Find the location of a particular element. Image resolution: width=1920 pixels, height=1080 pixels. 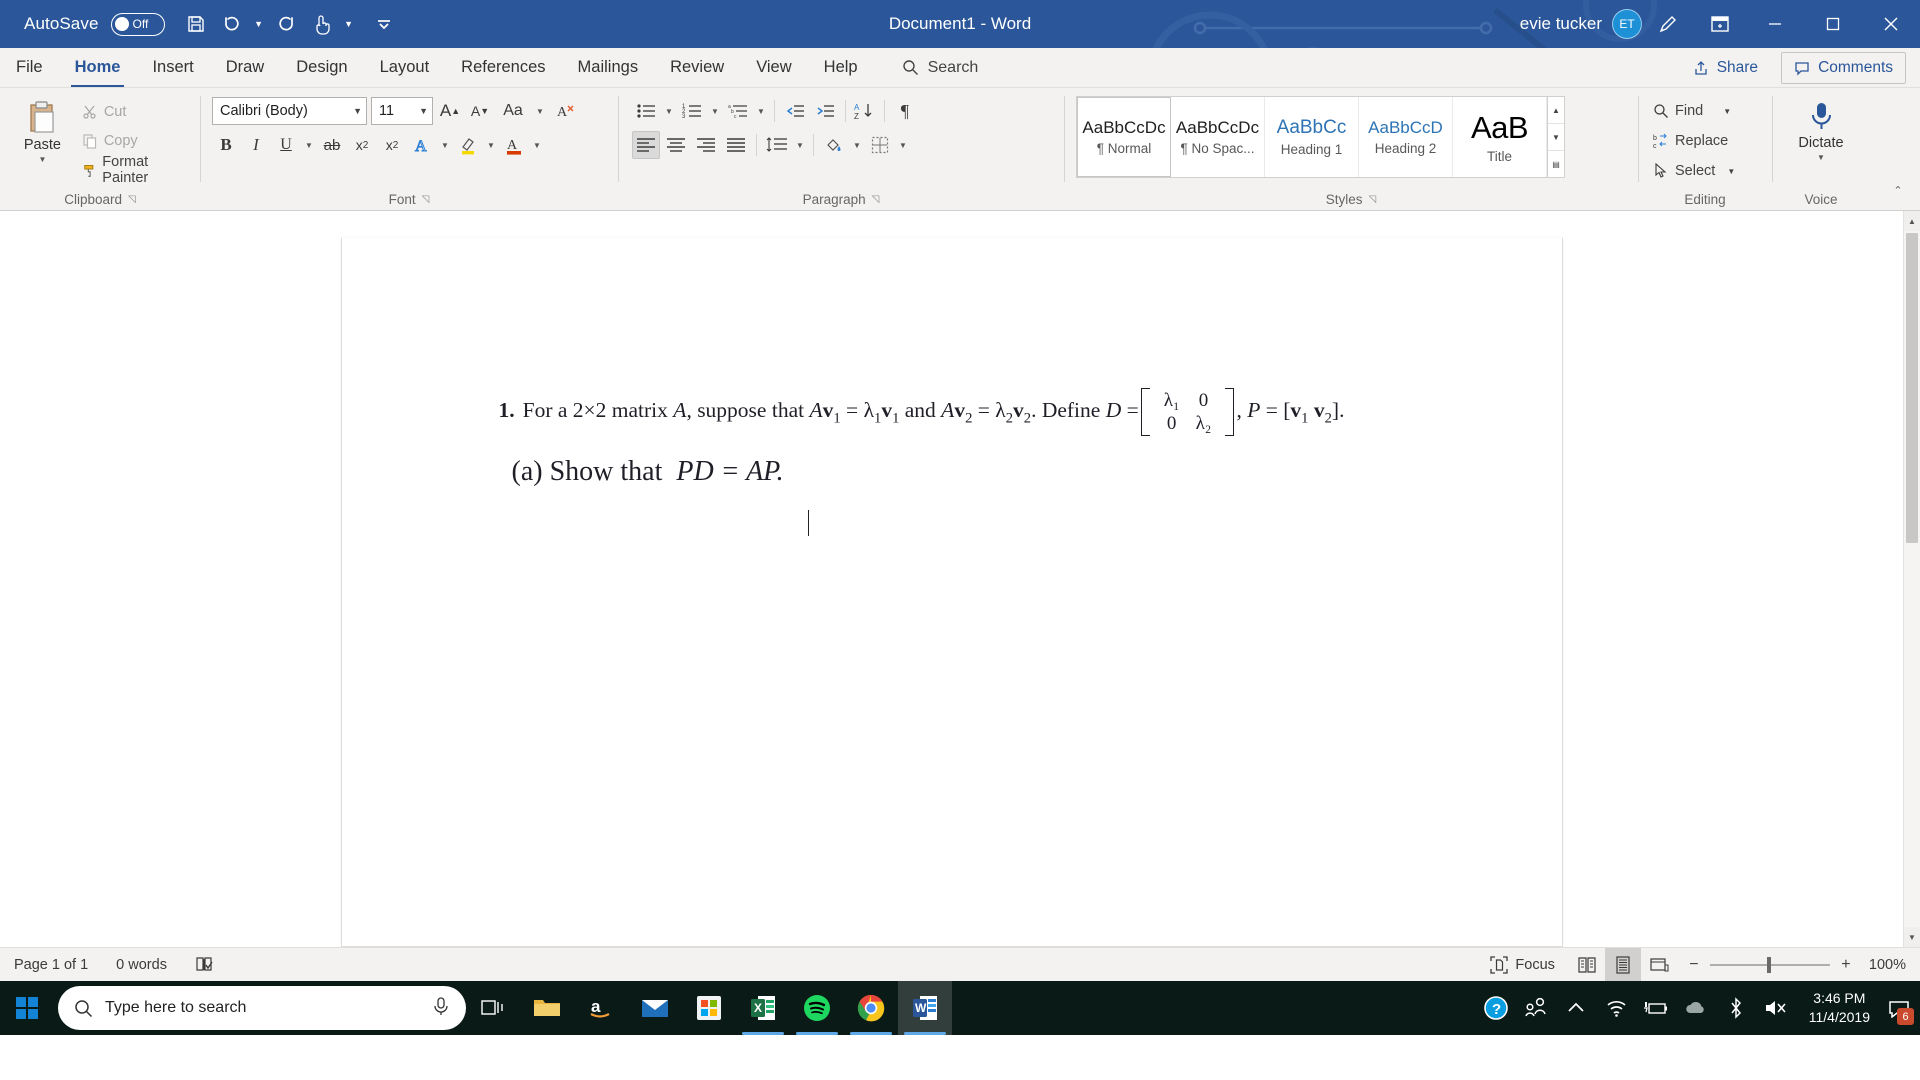

vertical-scrollbar: ▲ ▼ is located at coordinates (1911, 579).